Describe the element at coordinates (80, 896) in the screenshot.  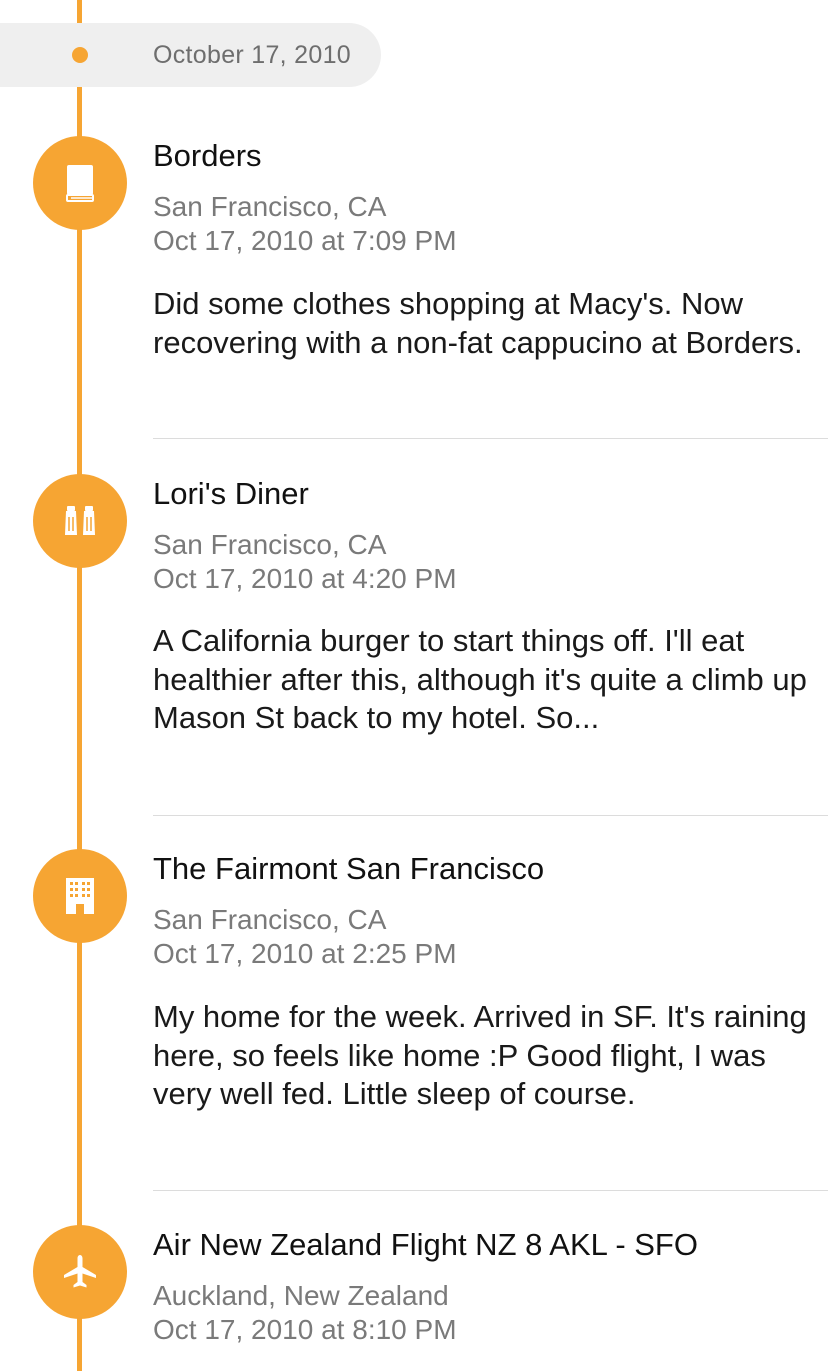
I see `hotel-icon` at that location.